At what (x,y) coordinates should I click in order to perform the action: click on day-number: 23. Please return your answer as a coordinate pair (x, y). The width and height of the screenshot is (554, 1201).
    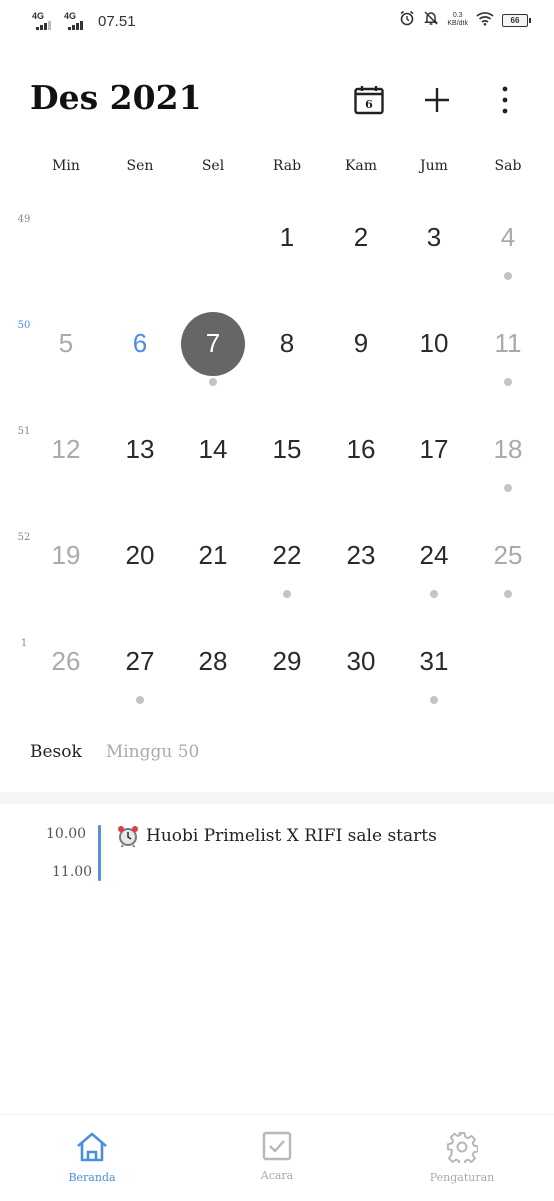
    Looking at the image, I should click on (361, 555).